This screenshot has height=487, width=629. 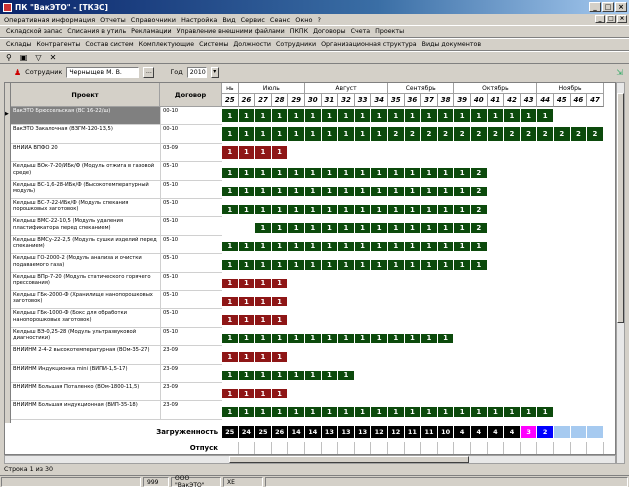 What do you see at coordinates (191, 134) in the screenshot?
I see `contract-cell: 00-10` at bounding box center [191, 134].